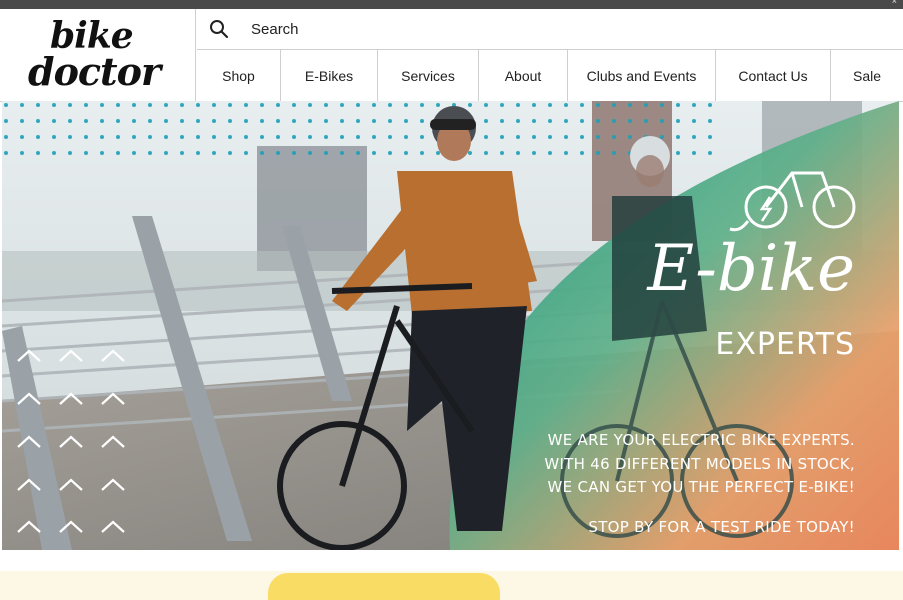 The height and width of the screenshot is (600, 903). I want to click on hero-description-line: WE CAN GET YOU THE PERFECT E-BIKE!, so click(701, 487).